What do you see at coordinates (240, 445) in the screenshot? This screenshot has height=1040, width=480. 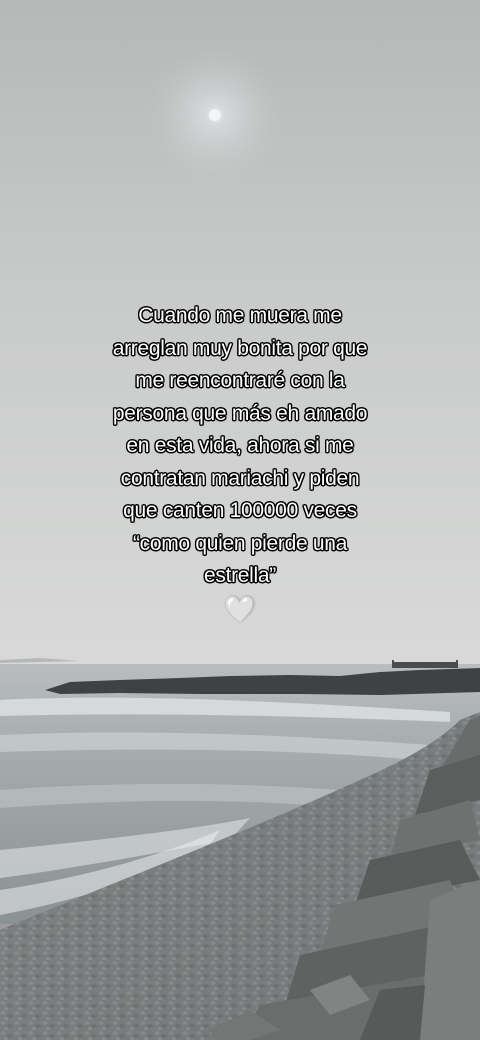 I see `caption-line-5: en esta vida, ahora si me` at bounding box center [240, 445].